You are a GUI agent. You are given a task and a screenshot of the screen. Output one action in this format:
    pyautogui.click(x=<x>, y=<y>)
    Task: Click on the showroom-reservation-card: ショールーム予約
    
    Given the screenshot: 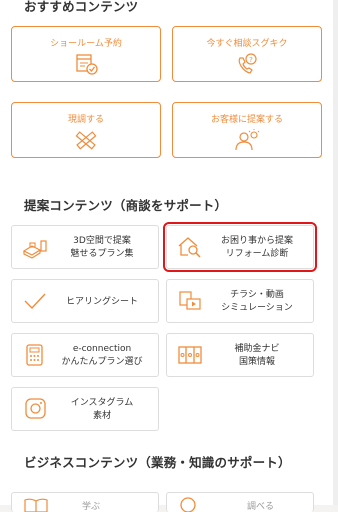 What is the action you would take?
    pyautogui.click(x=86, y=54)
    